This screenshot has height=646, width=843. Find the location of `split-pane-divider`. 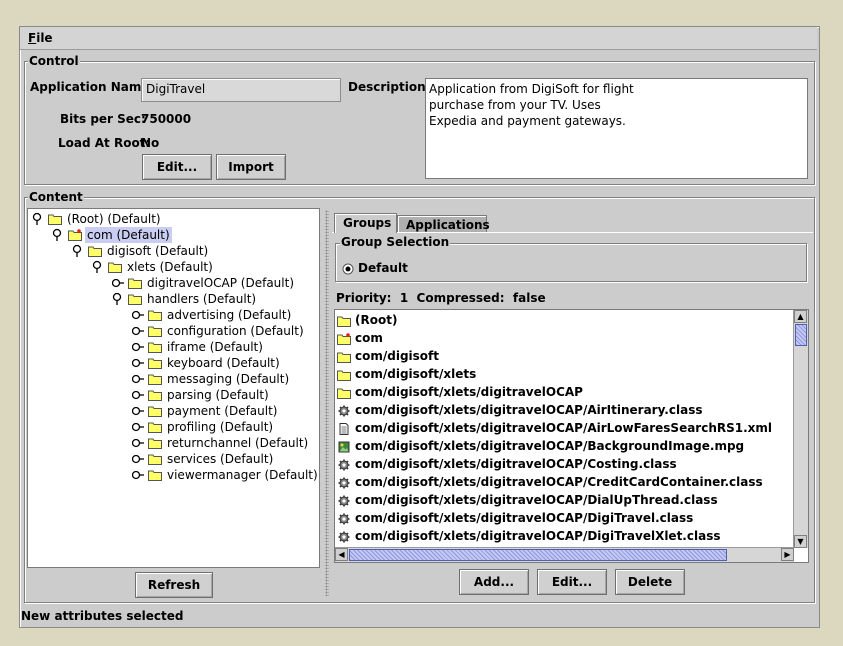

split-pane-divider is located at coordinates (327, 403).